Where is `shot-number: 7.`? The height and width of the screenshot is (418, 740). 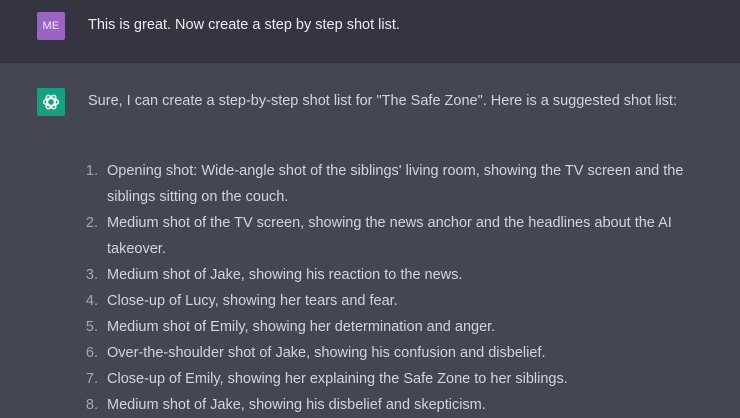 shot-number: 7. is located at coordinates (91, 379).